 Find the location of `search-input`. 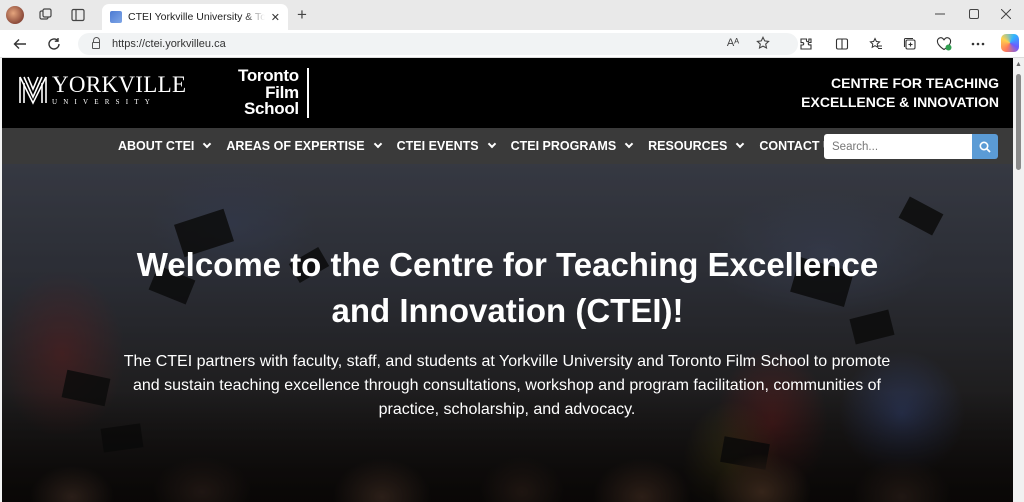

search-input is located at coordinates (898, 146).